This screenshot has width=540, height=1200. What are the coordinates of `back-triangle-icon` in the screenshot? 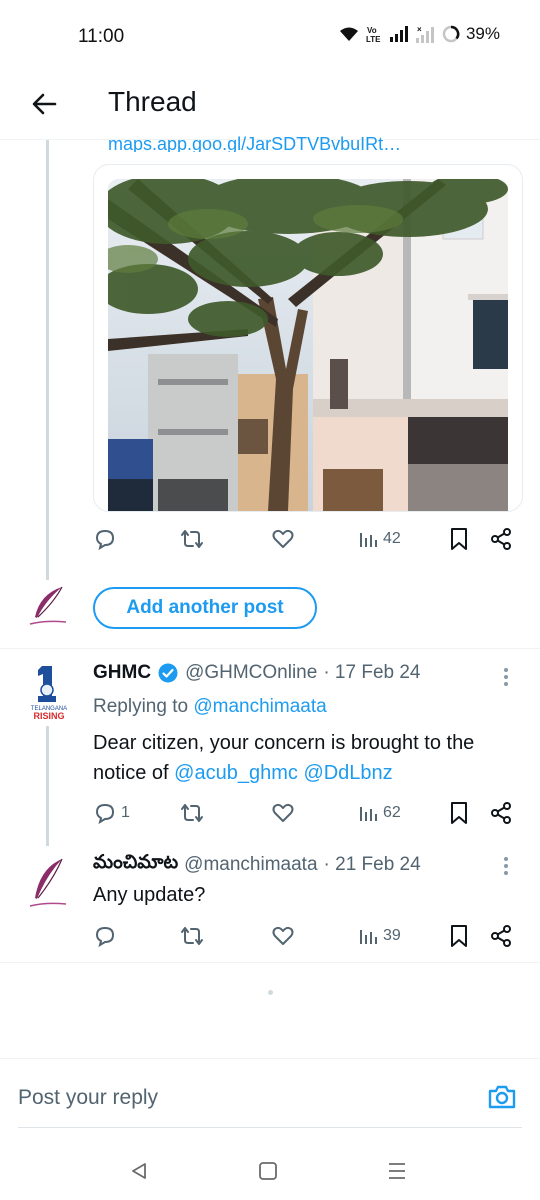 It's located at (139, 1171).